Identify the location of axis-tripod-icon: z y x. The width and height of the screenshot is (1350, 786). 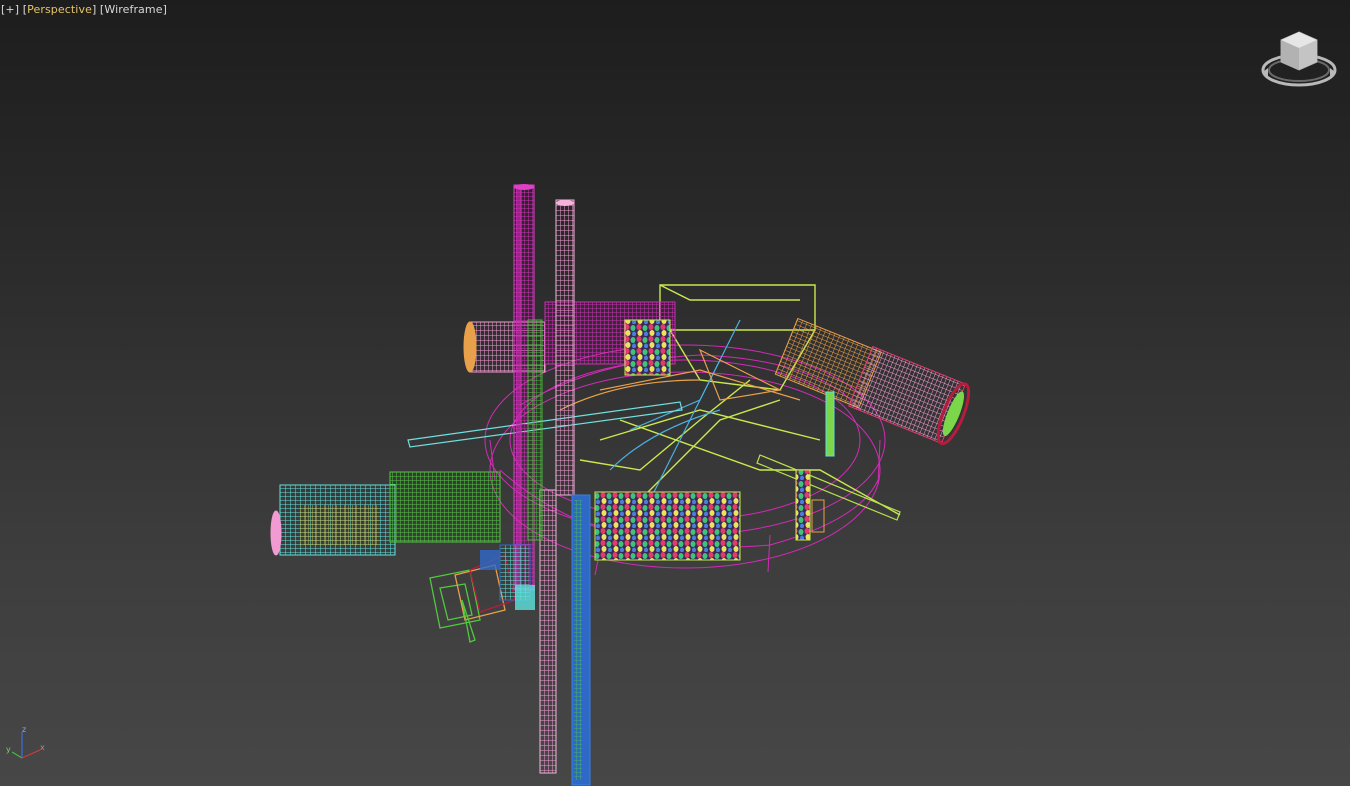
(25, 742).